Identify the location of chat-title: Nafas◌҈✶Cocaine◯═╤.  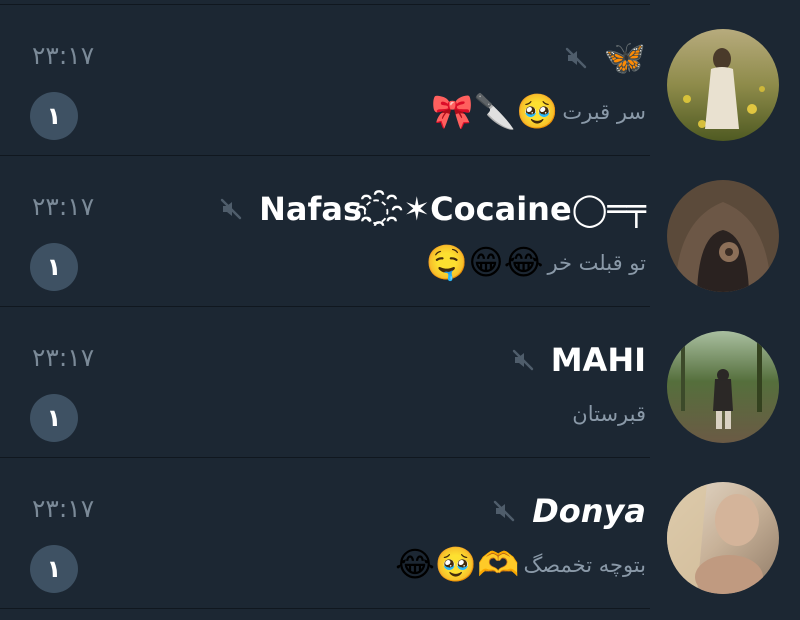
(432, 209).